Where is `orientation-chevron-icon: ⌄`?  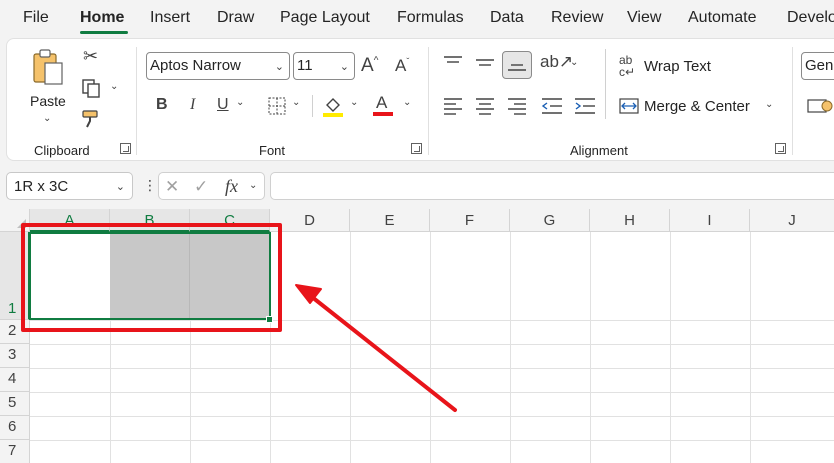
orientation-chevron-icon: ⌄ is located at coordinates (574, 62).